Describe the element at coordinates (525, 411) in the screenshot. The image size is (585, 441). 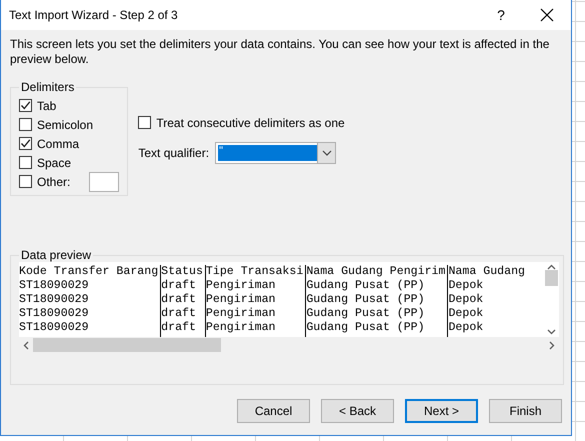
I see `dialog-button: Finish` at that location.